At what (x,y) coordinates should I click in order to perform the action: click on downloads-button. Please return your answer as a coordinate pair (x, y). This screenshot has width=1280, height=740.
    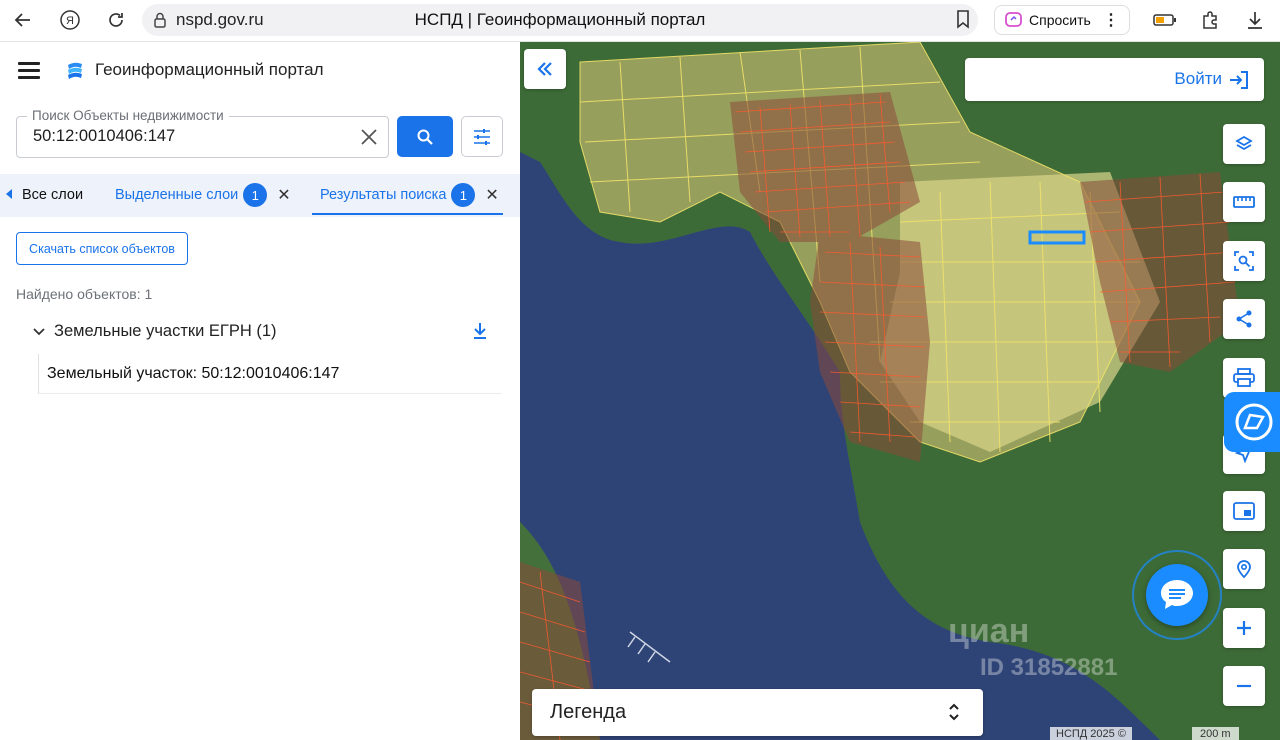
    Looking at the image, I should click on (1255, 20).